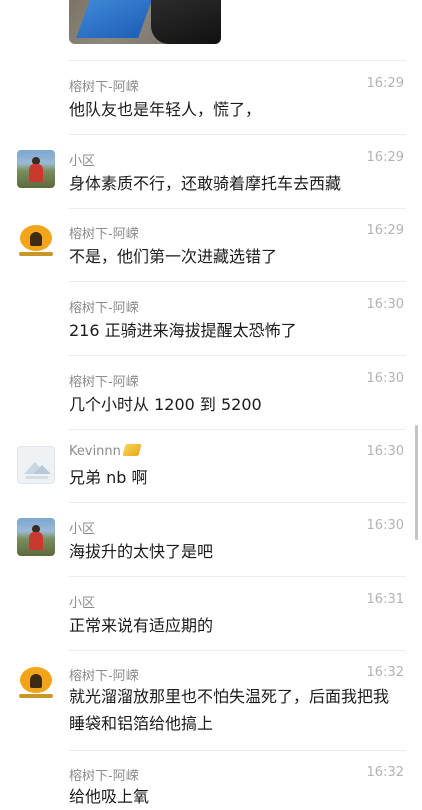 This screenshot has width=422, height=810. Describe the element at coordinates (108, 477) in the screenshot. I see `message-text: 兄弟 nb 啊` at that location.